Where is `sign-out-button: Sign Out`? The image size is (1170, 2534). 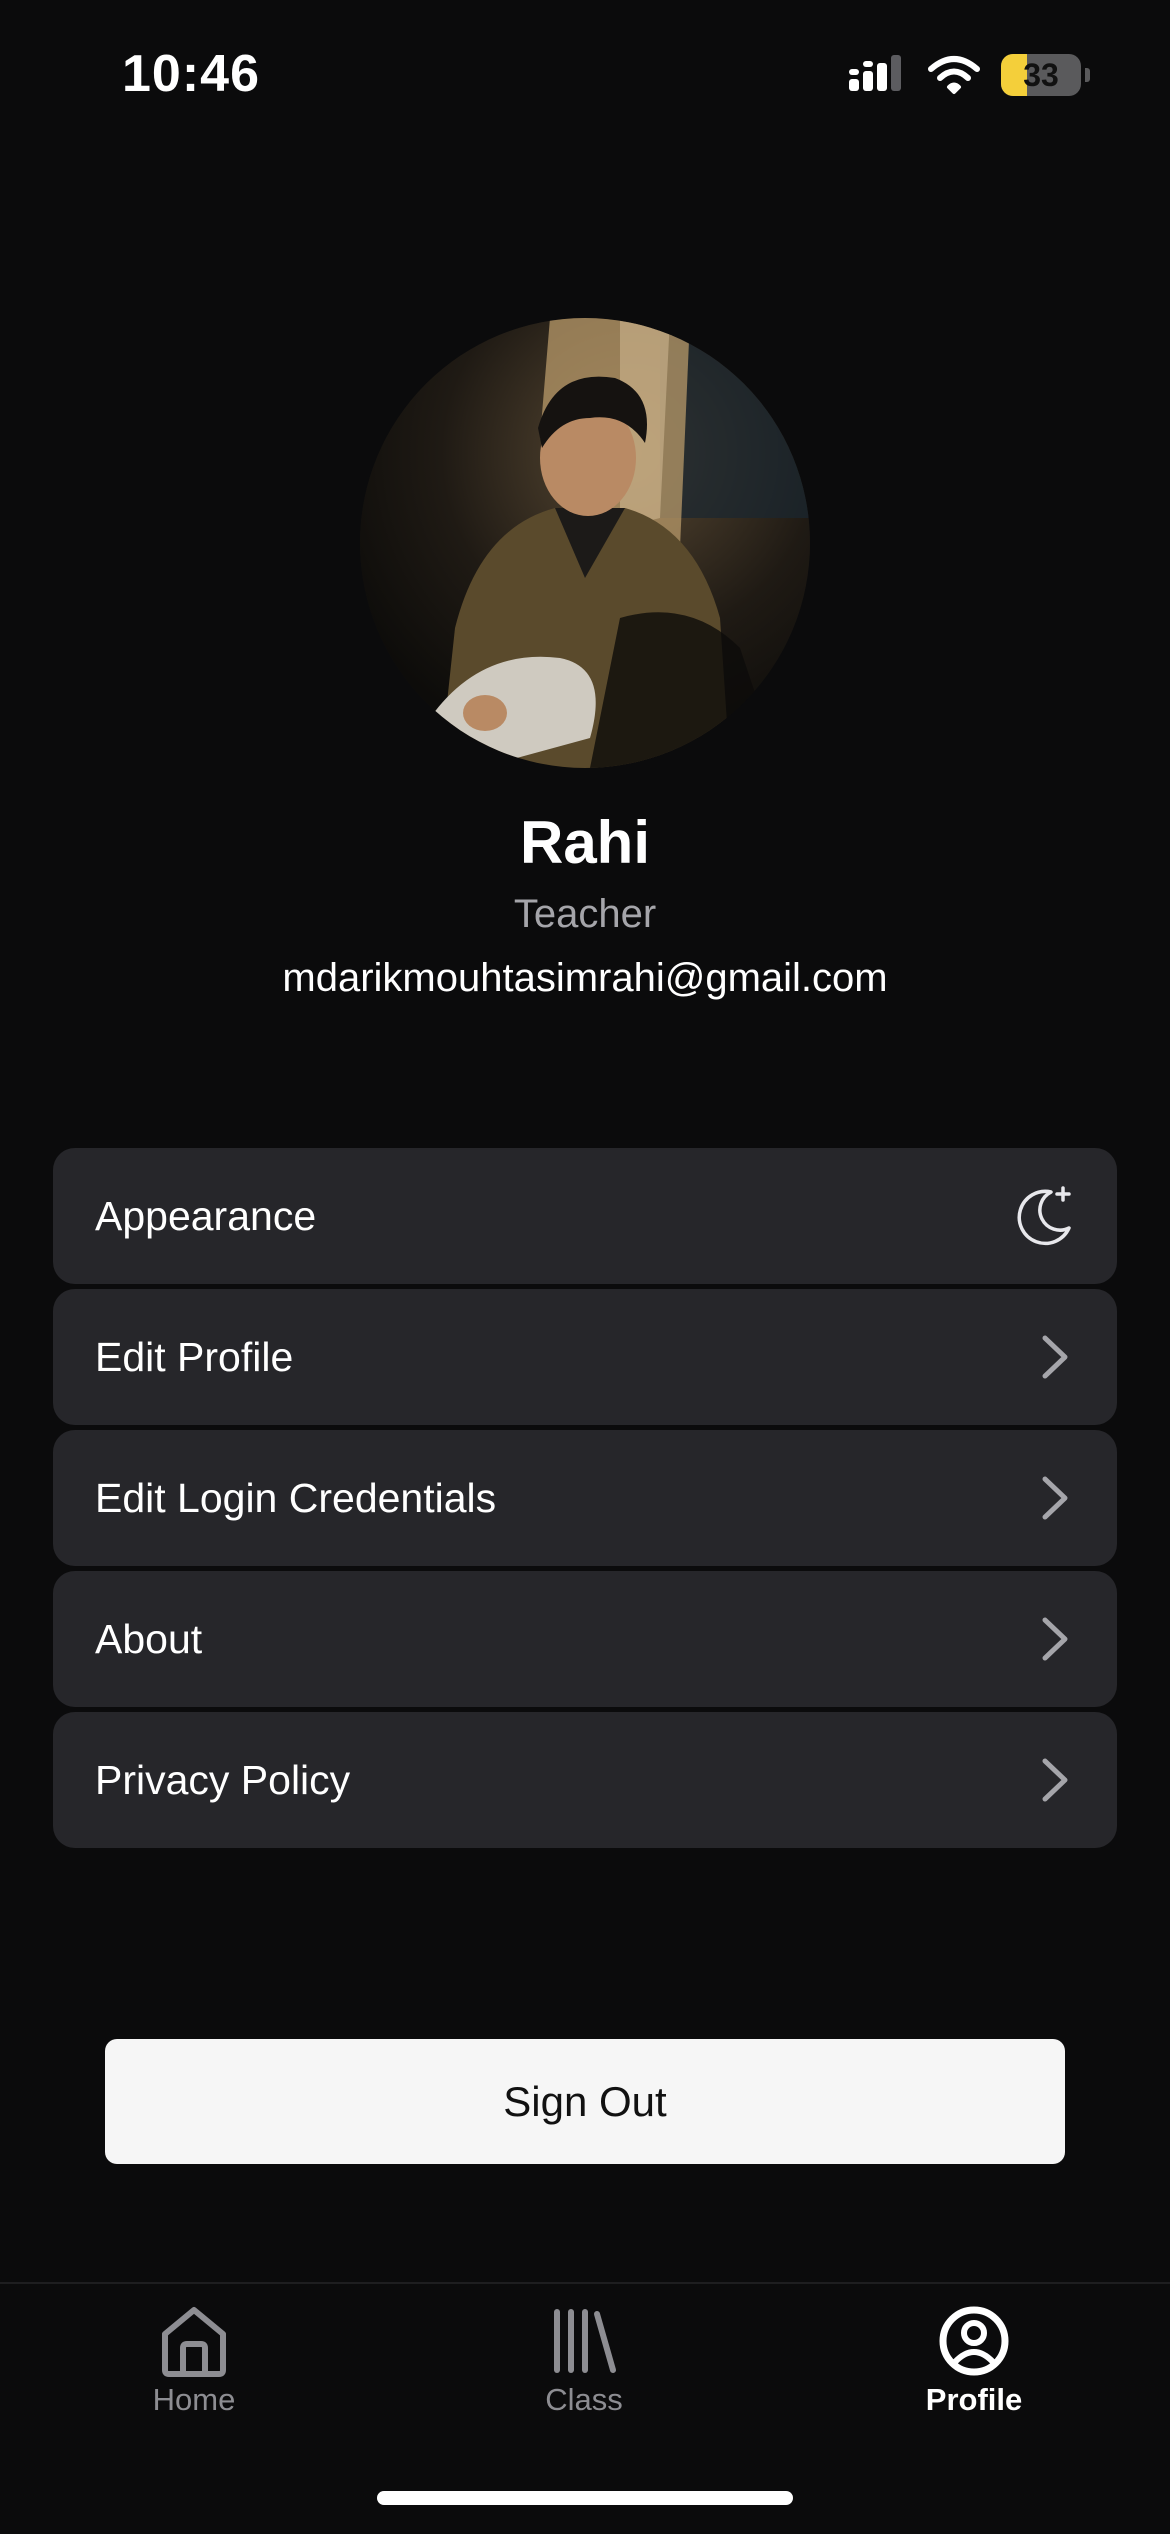
sign-out-button: Sign Out is located at coordinates (585, 2101).